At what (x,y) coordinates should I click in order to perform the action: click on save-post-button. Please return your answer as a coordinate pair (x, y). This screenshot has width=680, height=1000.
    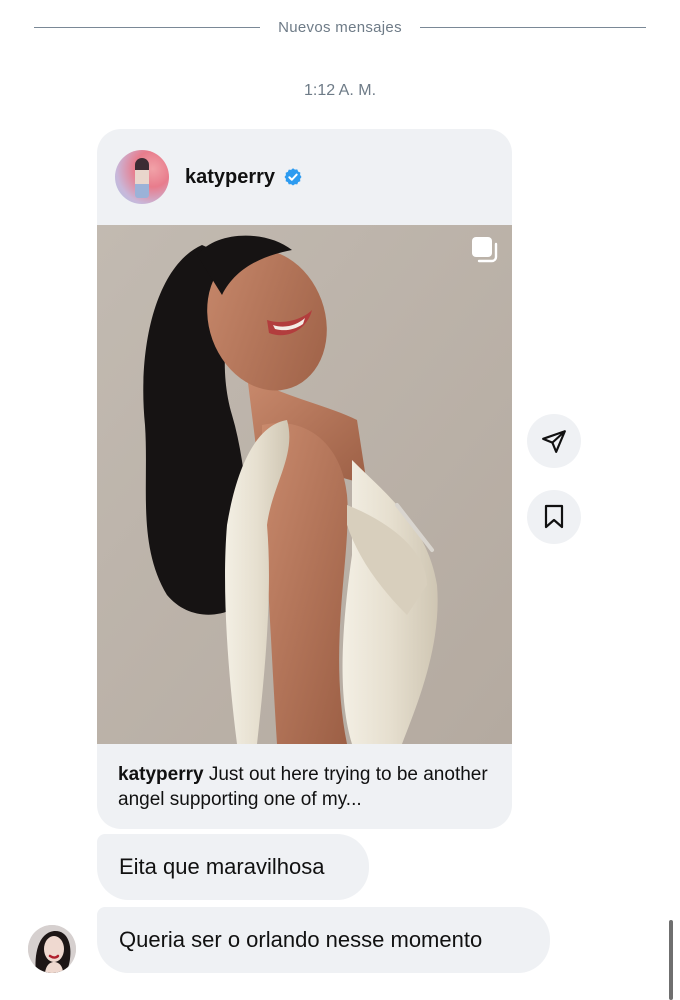
    Looking at the image, I should click on (554, 517).